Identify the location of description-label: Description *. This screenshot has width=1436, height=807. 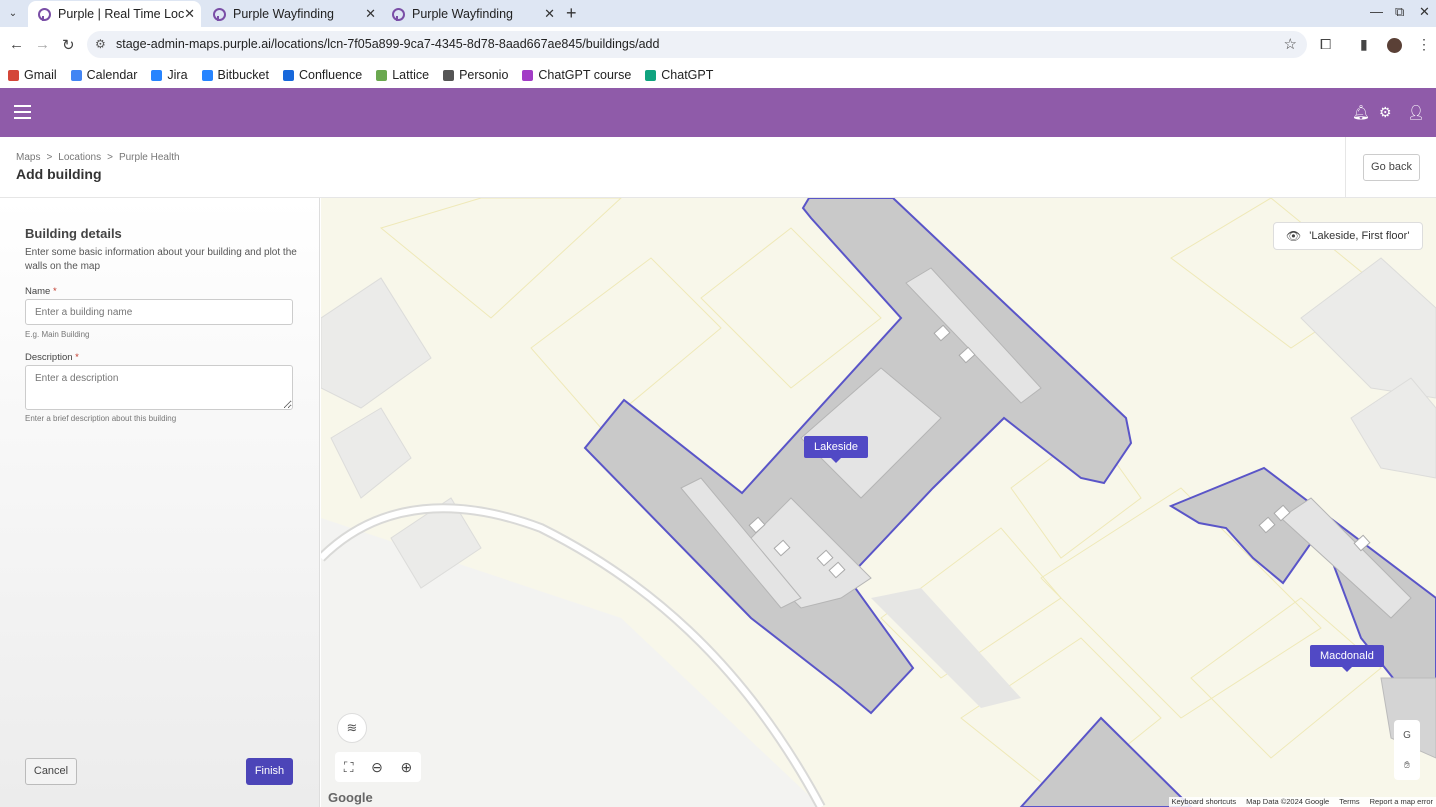
(52, 357).